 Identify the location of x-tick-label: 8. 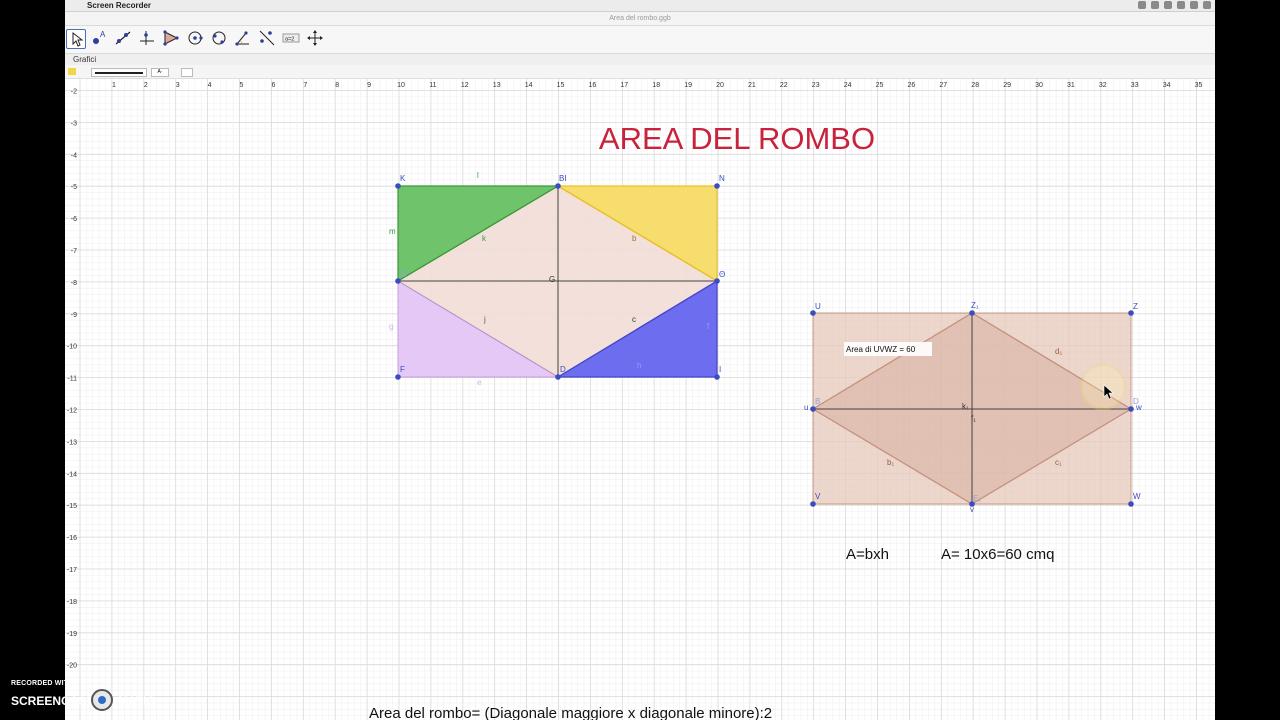
(337, 85).